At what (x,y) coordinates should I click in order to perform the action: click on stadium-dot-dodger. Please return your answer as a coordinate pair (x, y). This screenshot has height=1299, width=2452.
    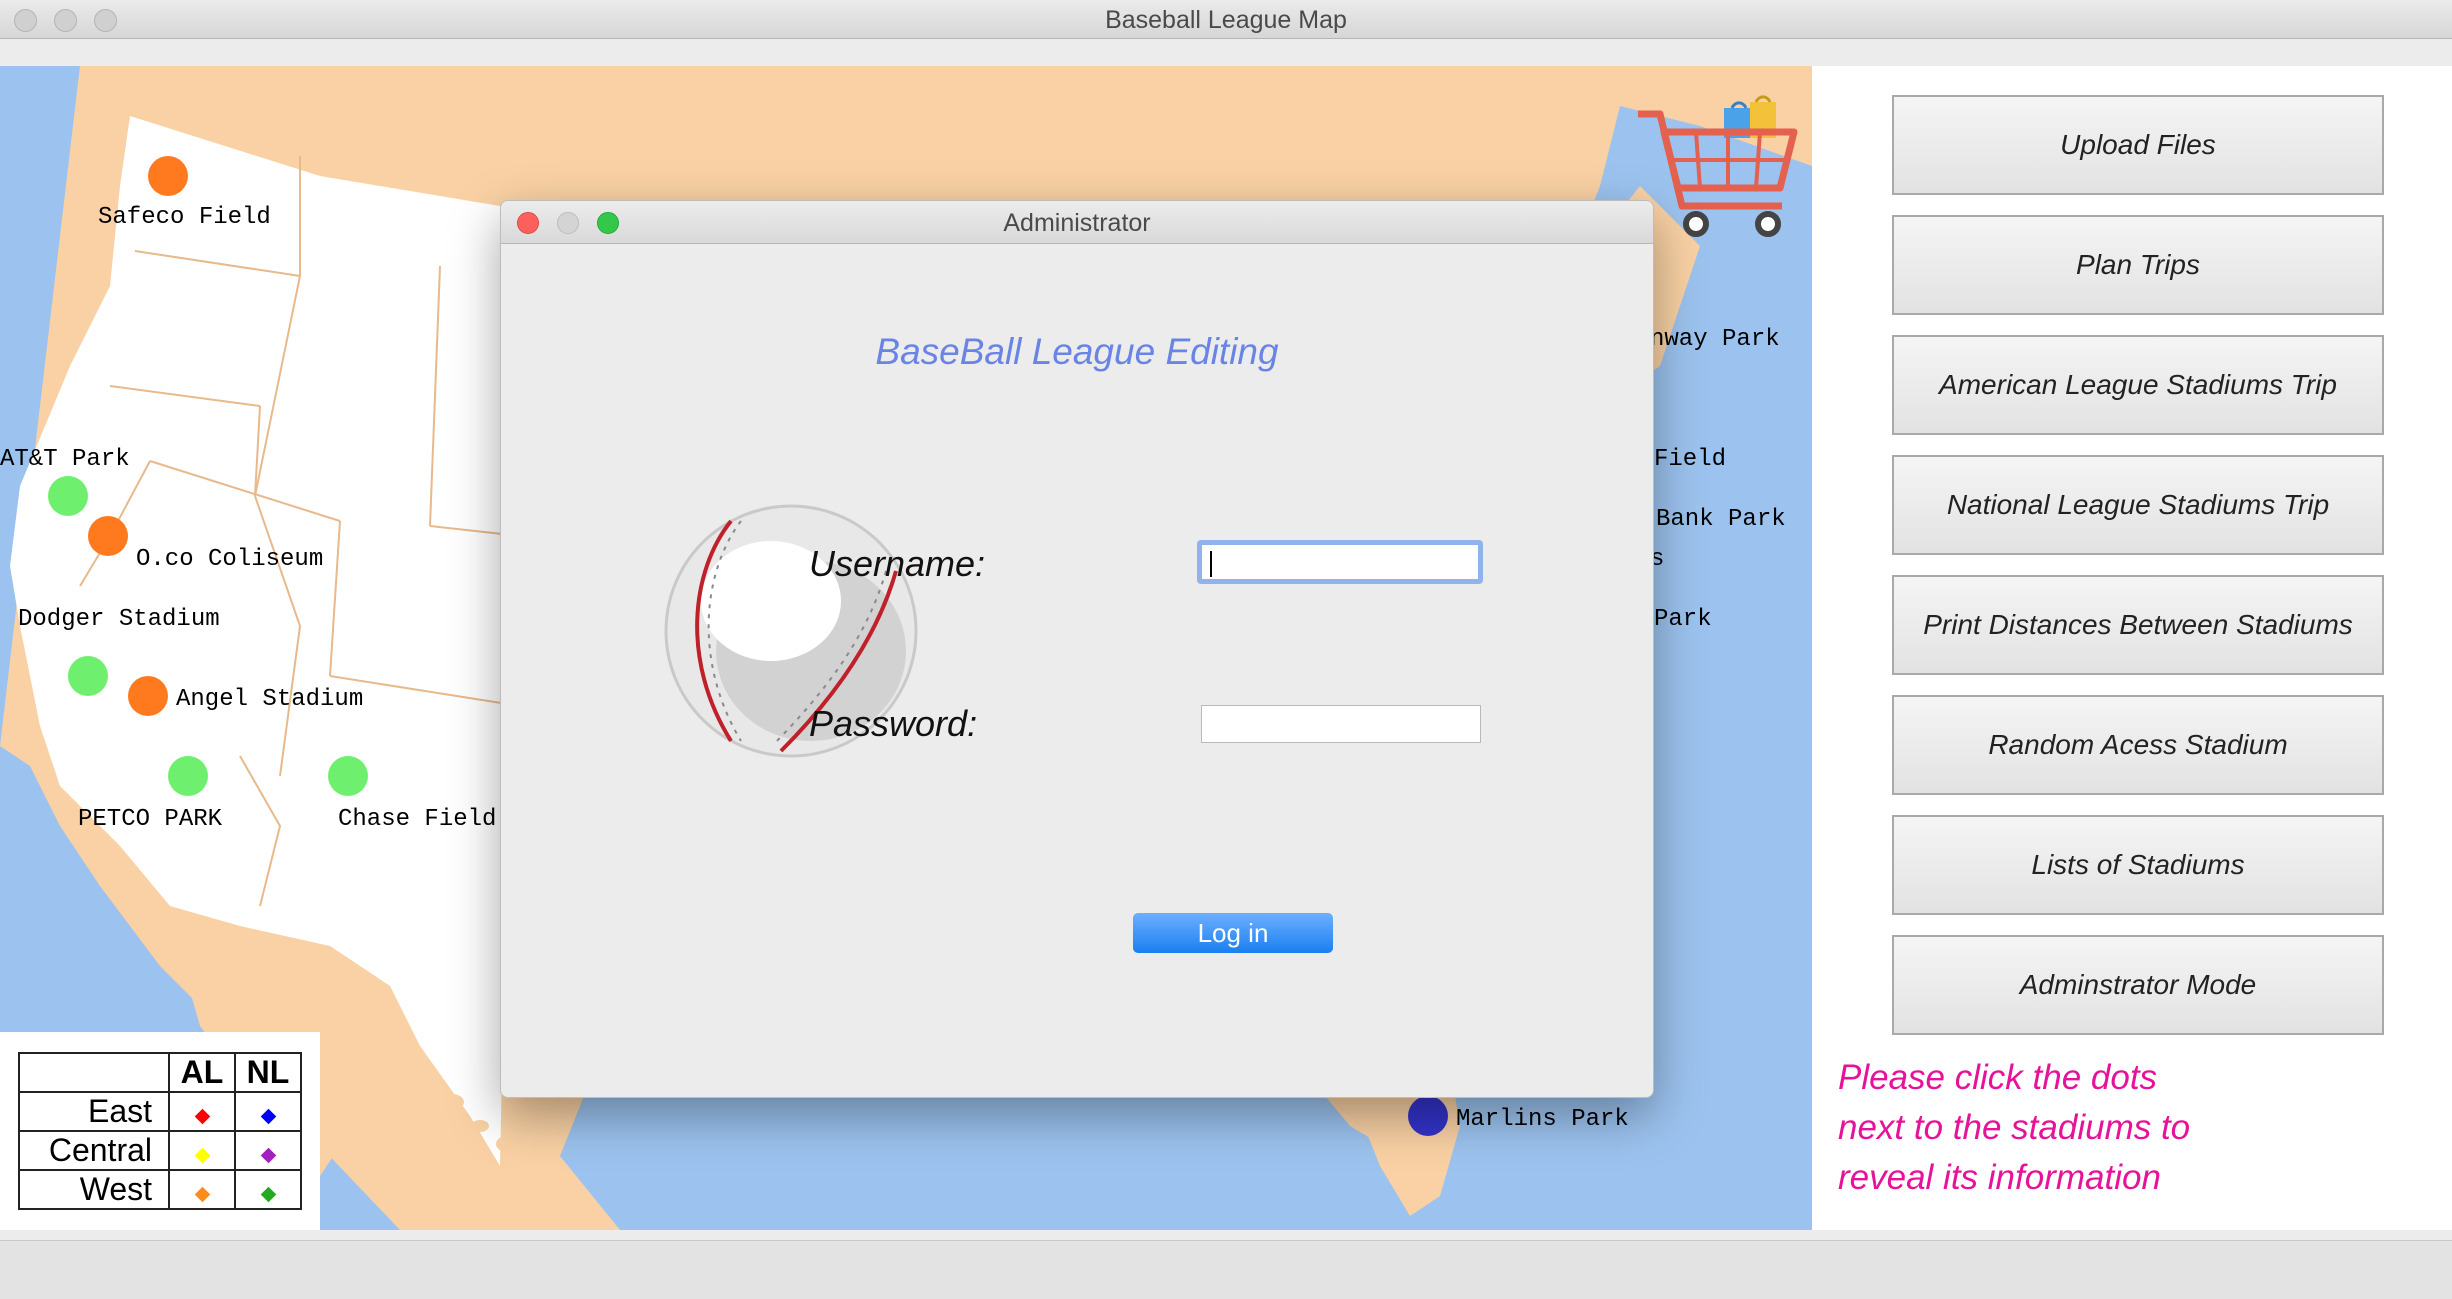
    Looking at the image, I should click on (88, 676).